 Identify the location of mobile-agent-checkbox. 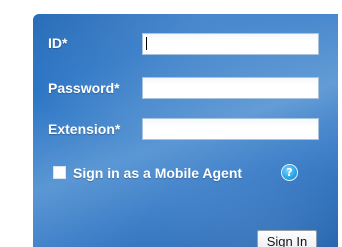
(59, 172).